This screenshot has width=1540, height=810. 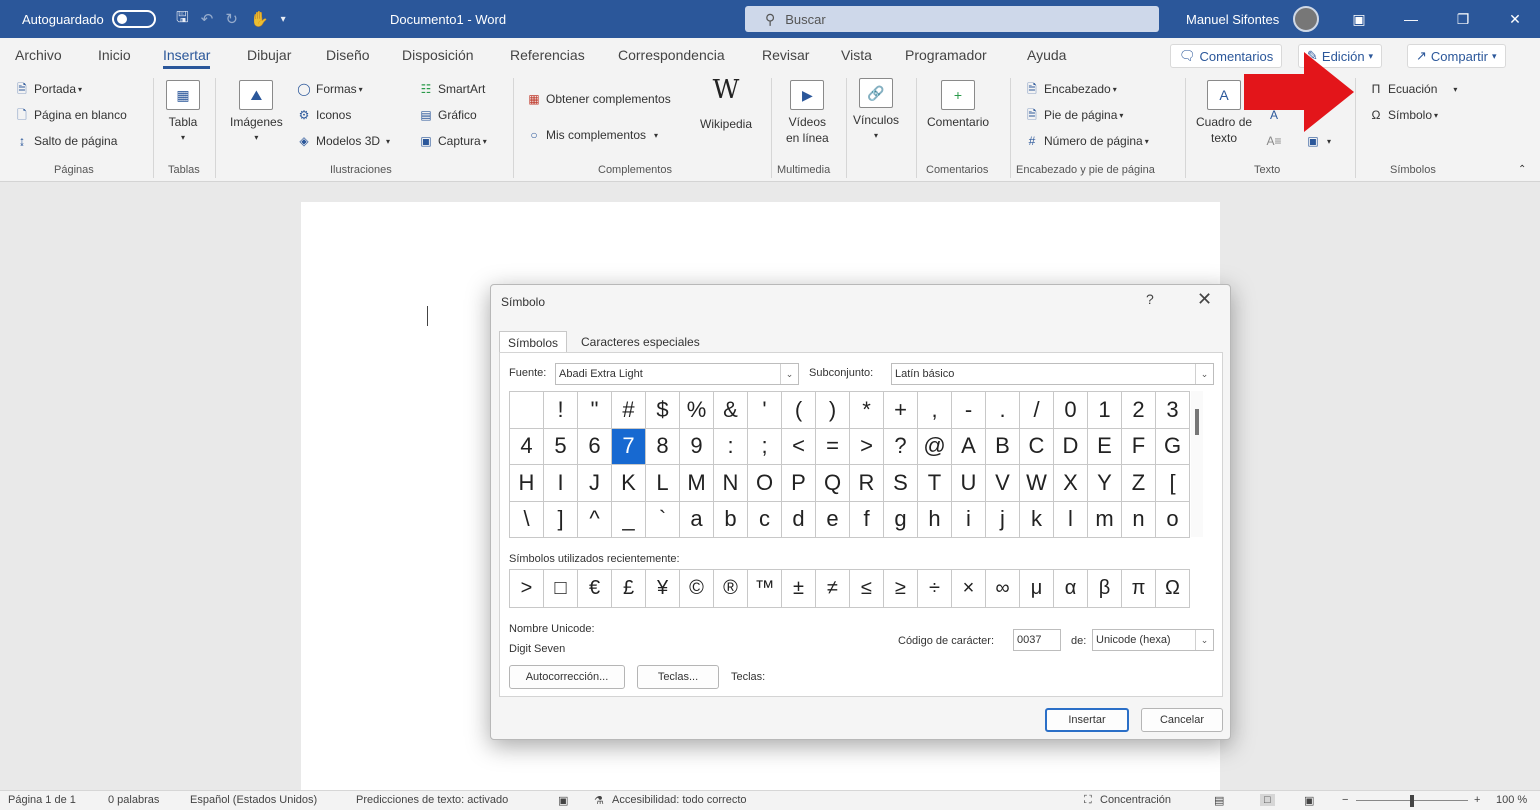 I want to click on symbol-cell: &, so click(x=731, y=410).